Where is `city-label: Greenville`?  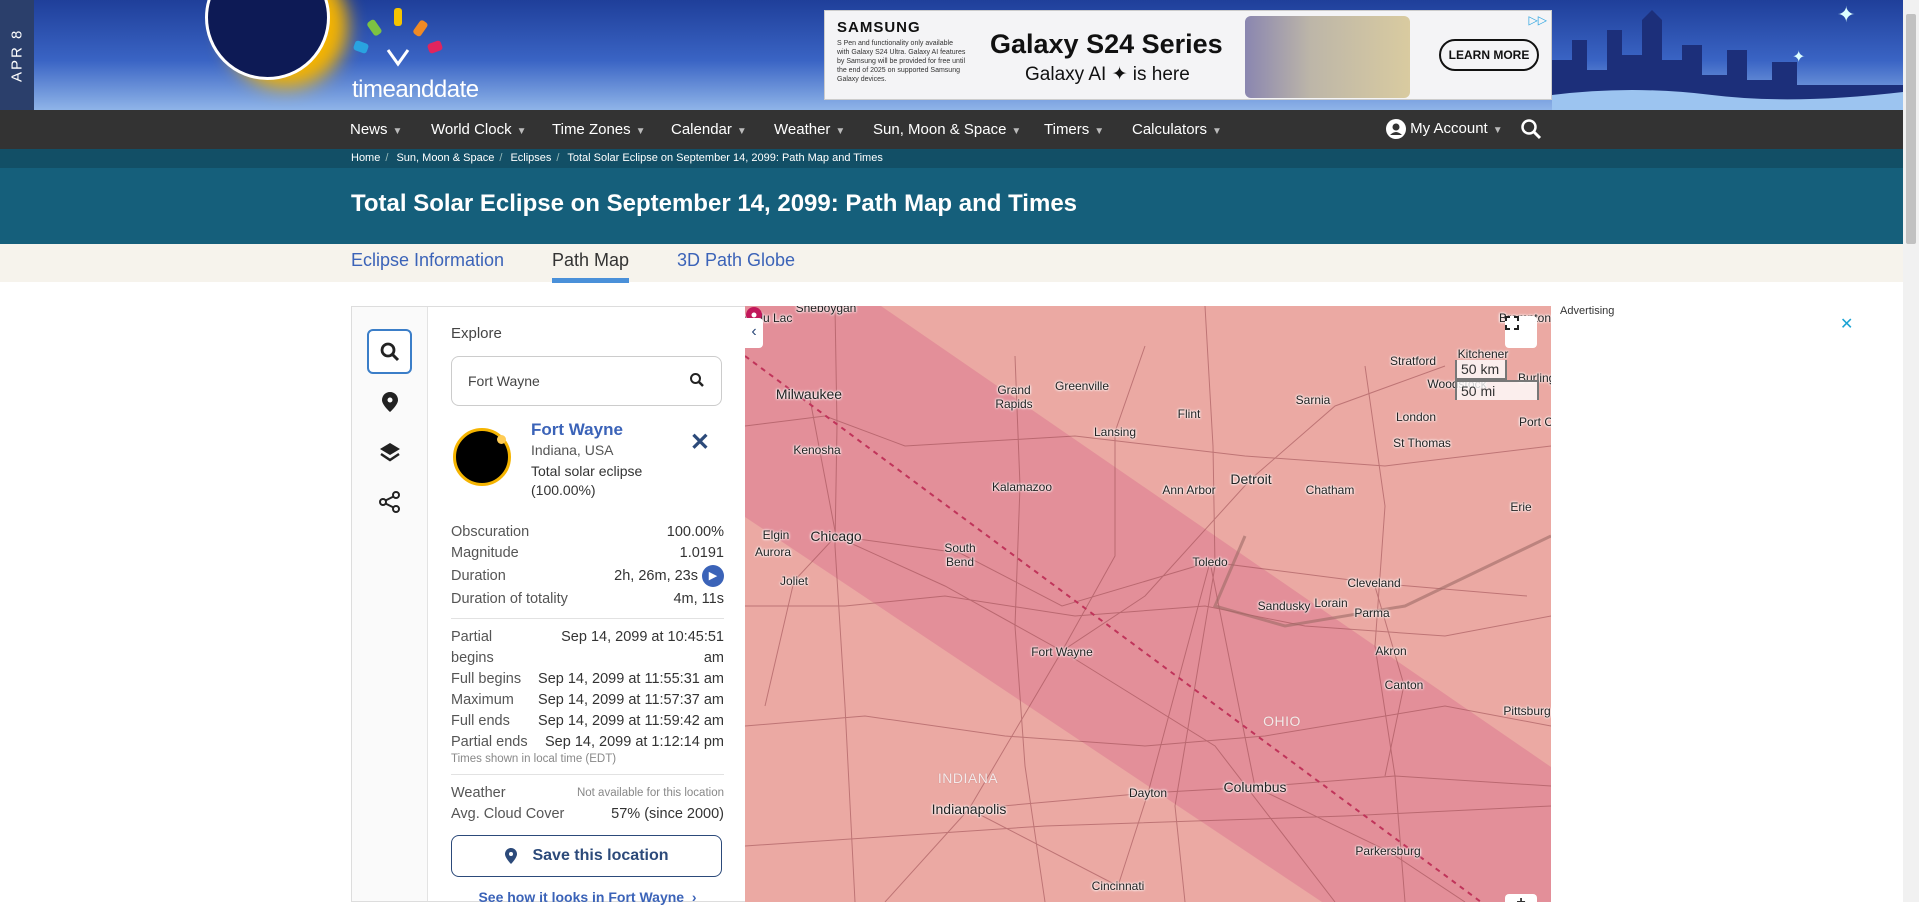
city-label: Greenville is located at coordinates (1082, 386).